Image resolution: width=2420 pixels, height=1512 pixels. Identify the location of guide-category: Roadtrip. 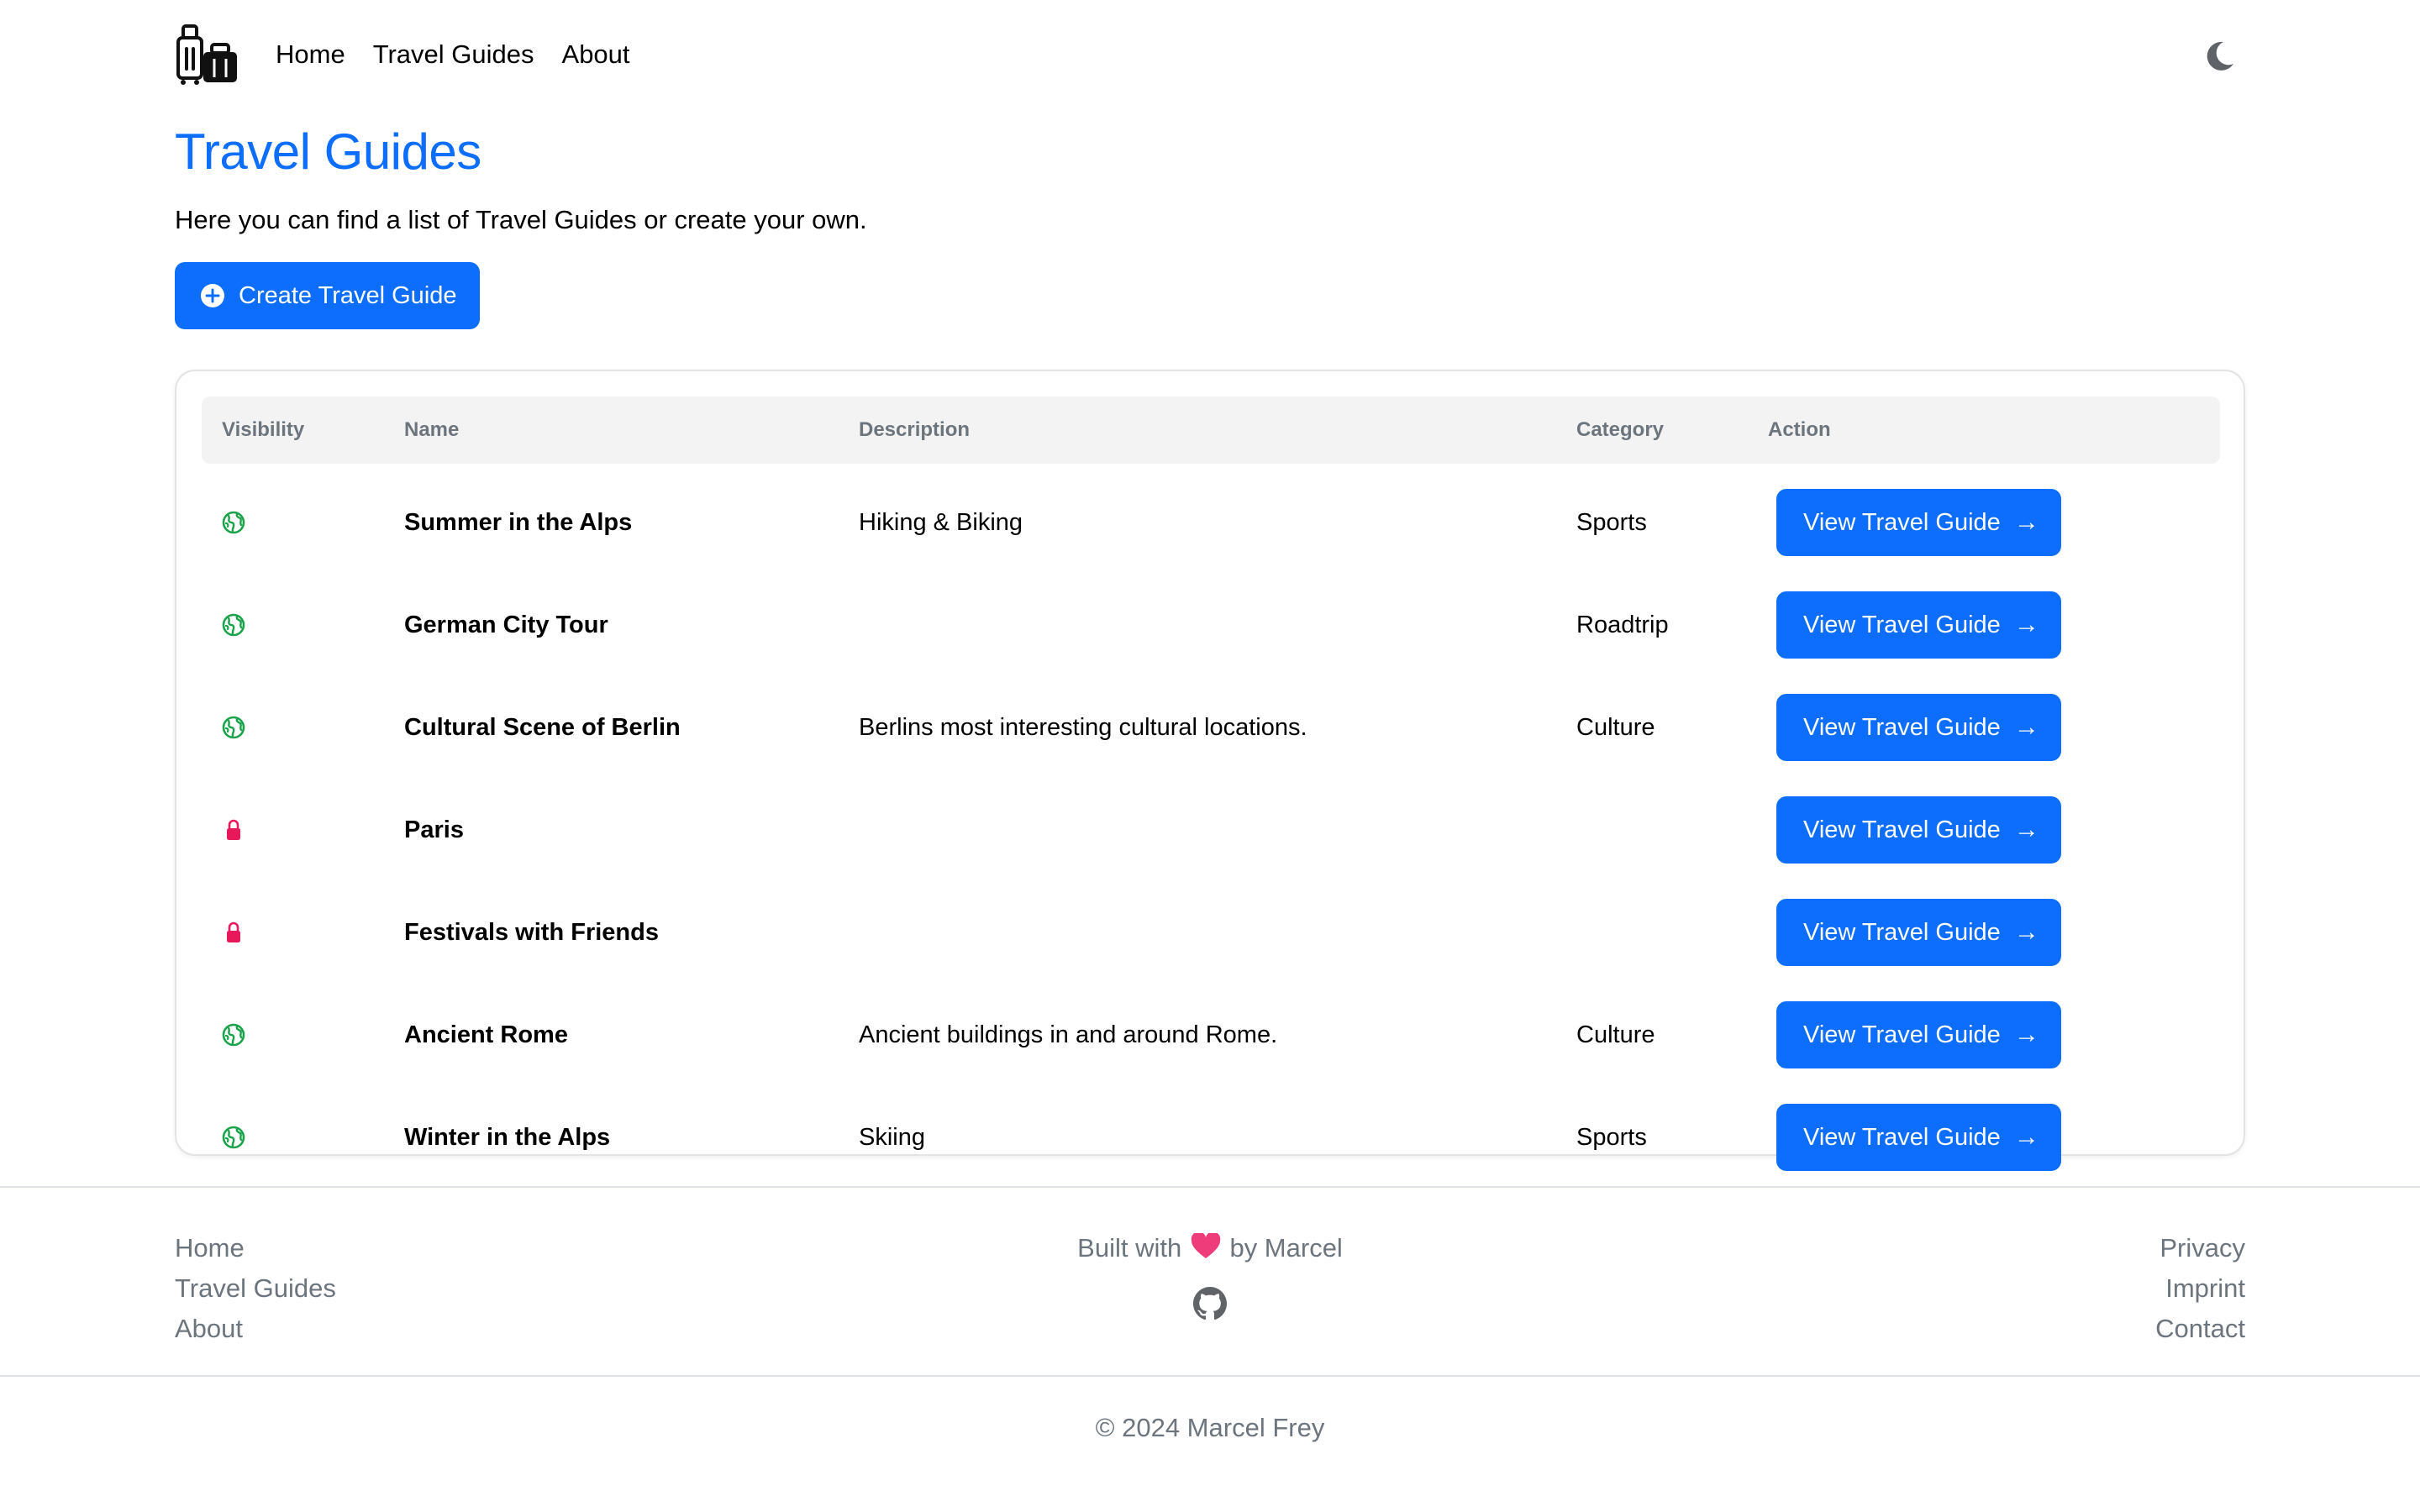
(1622, 625).